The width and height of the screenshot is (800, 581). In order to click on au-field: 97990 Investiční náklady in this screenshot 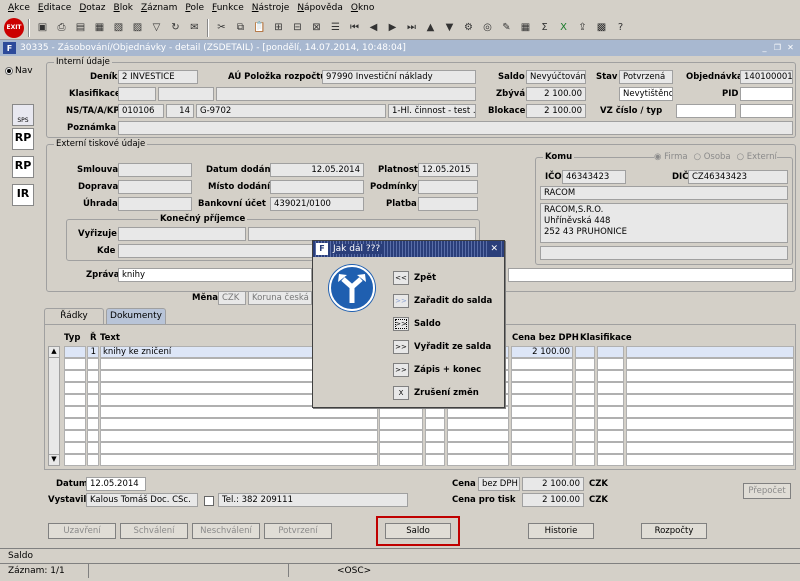, I will do `click(399, 77)`.